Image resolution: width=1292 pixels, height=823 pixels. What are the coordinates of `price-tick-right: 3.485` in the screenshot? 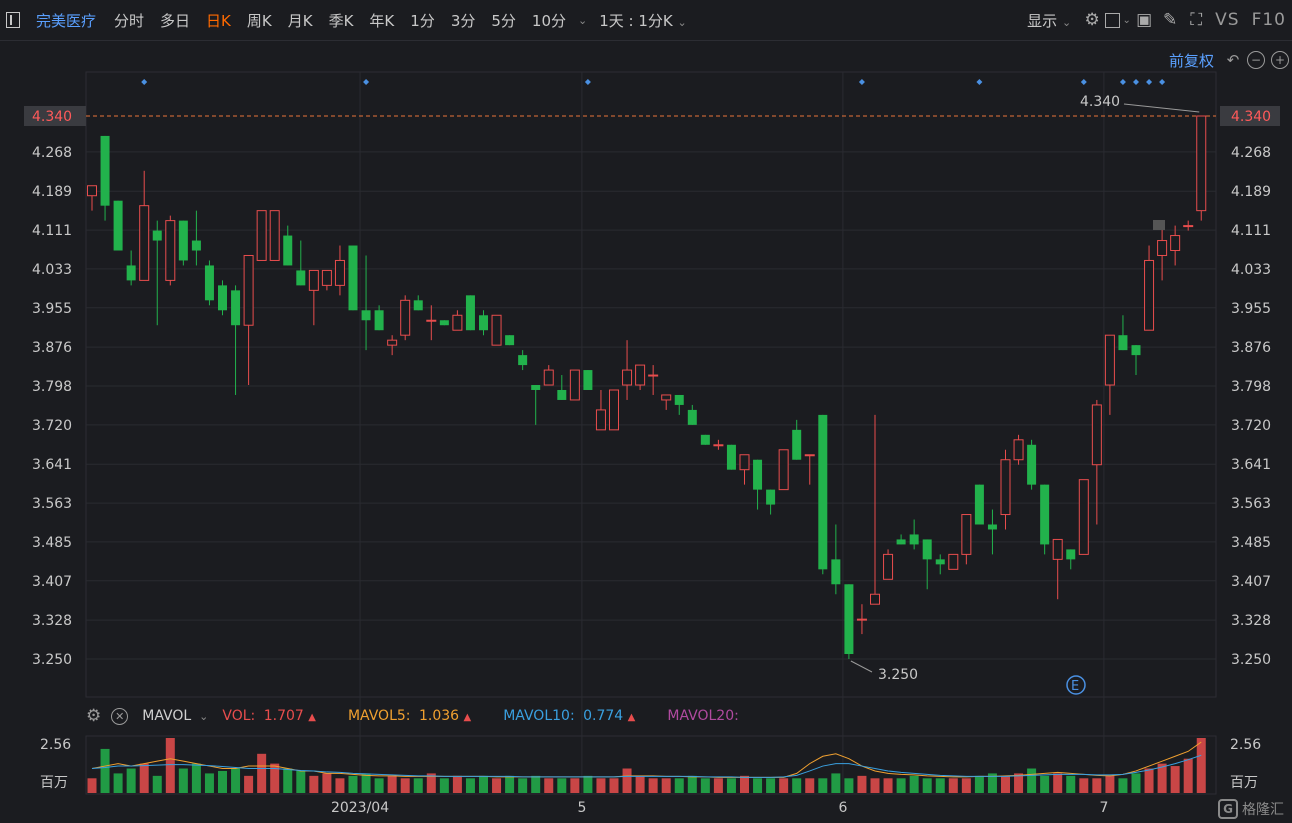 It's located at (1251, 543).